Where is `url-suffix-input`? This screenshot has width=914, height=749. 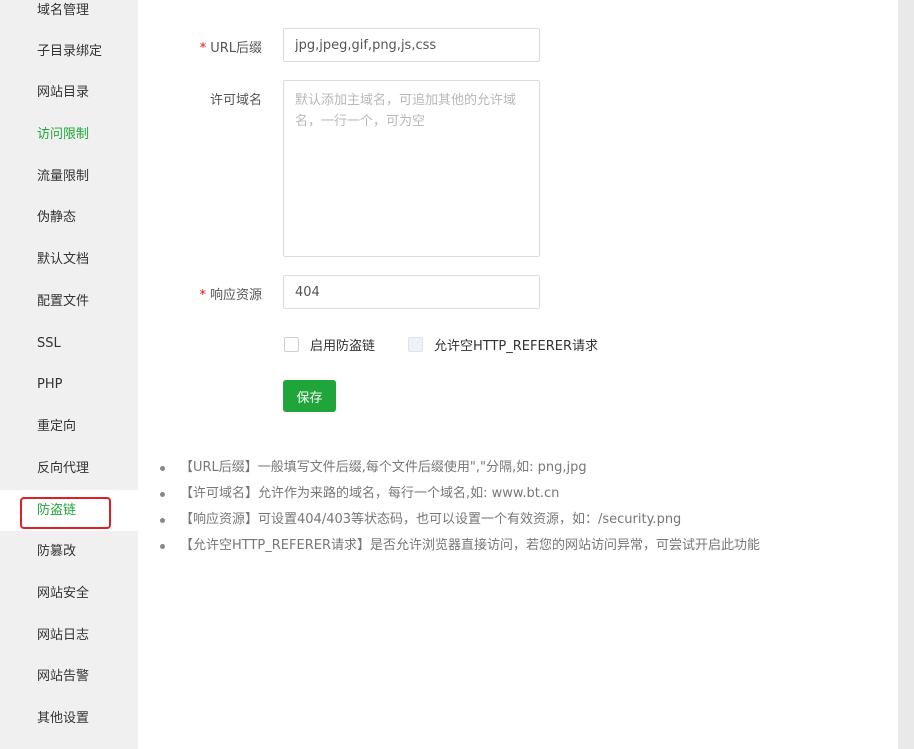 url-suffix-input is located at coordinates (411, 45).